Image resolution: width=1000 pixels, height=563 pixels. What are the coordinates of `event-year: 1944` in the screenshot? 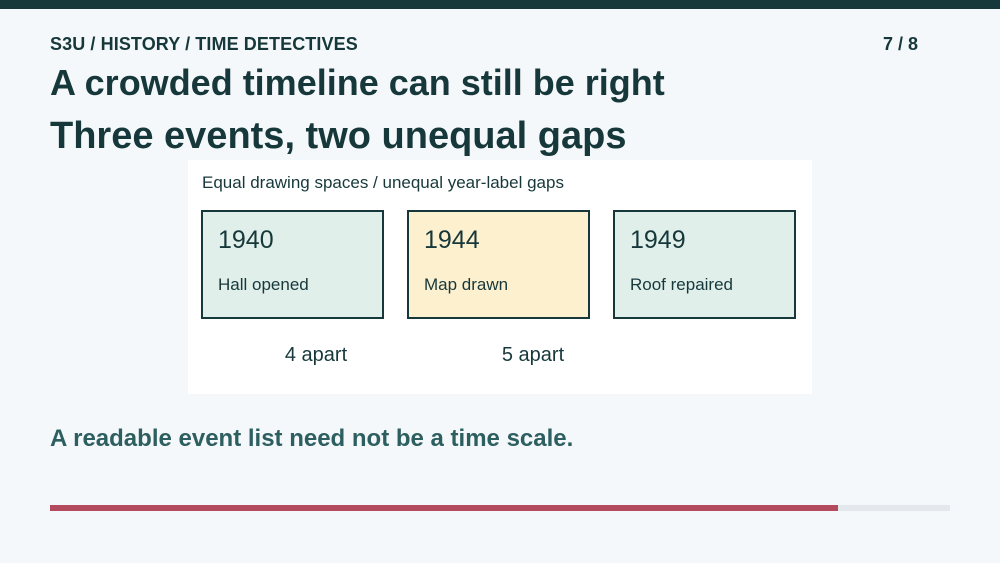 It's located at (452, 240).